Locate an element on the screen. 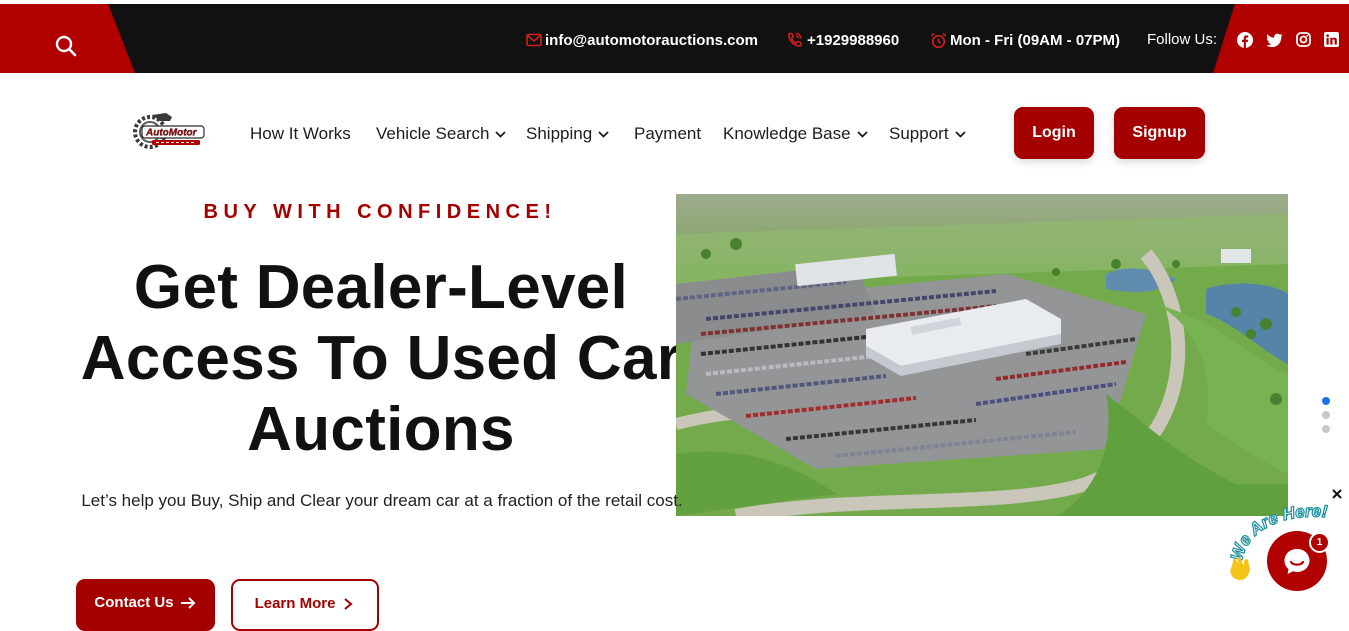 The image size is (1349, 631). nav-how-it-works: How It Works is located at coordinates (300, 134).